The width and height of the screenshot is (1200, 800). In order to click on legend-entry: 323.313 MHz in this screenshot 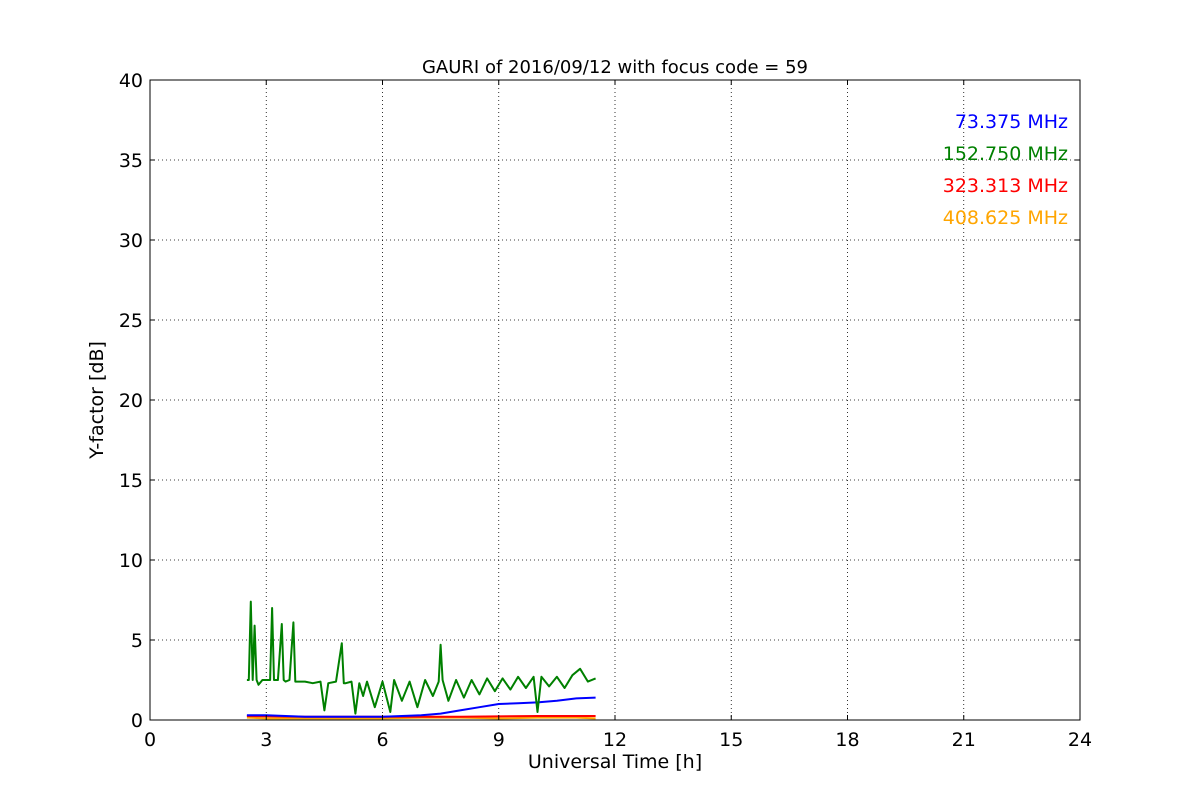, I will do `click(1005, 186)`.